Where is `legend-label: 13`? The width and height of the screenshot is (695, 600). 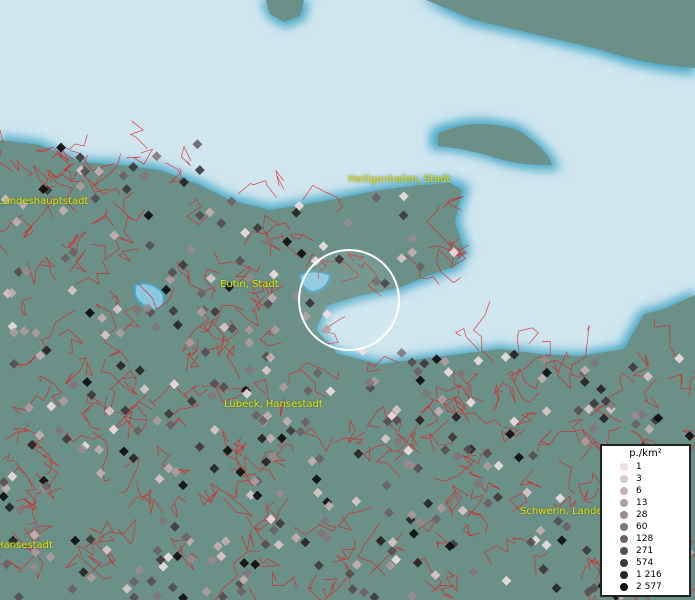
legend-label: 13 is located at coordinates (642, 503).